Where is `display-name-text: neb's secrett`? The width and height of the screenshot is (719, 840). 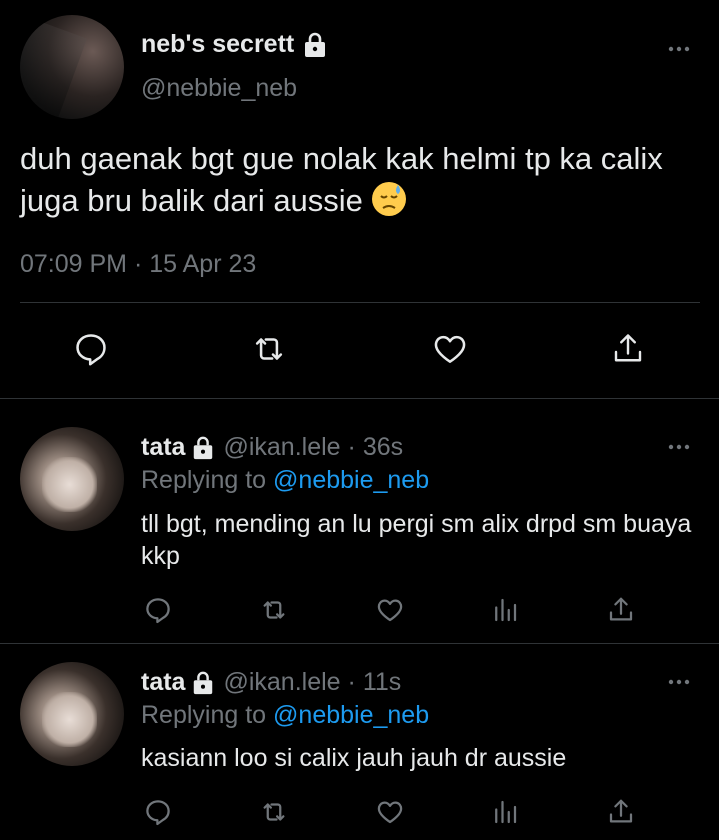
display-name-text: neb's secrett is located at coordinates (217, 44).